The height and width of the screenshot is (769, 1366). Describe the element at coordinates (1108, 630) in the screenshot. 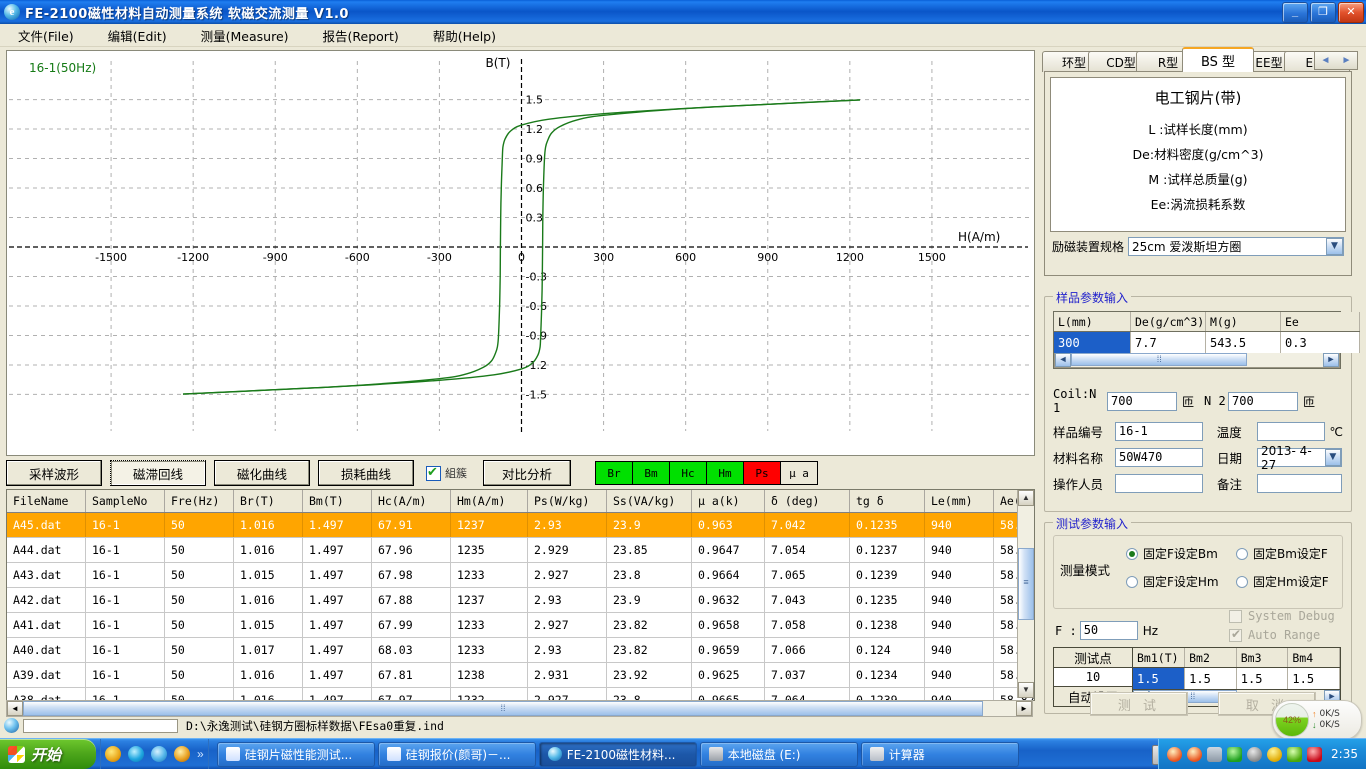

I see `frequency-input: 50` at that location.